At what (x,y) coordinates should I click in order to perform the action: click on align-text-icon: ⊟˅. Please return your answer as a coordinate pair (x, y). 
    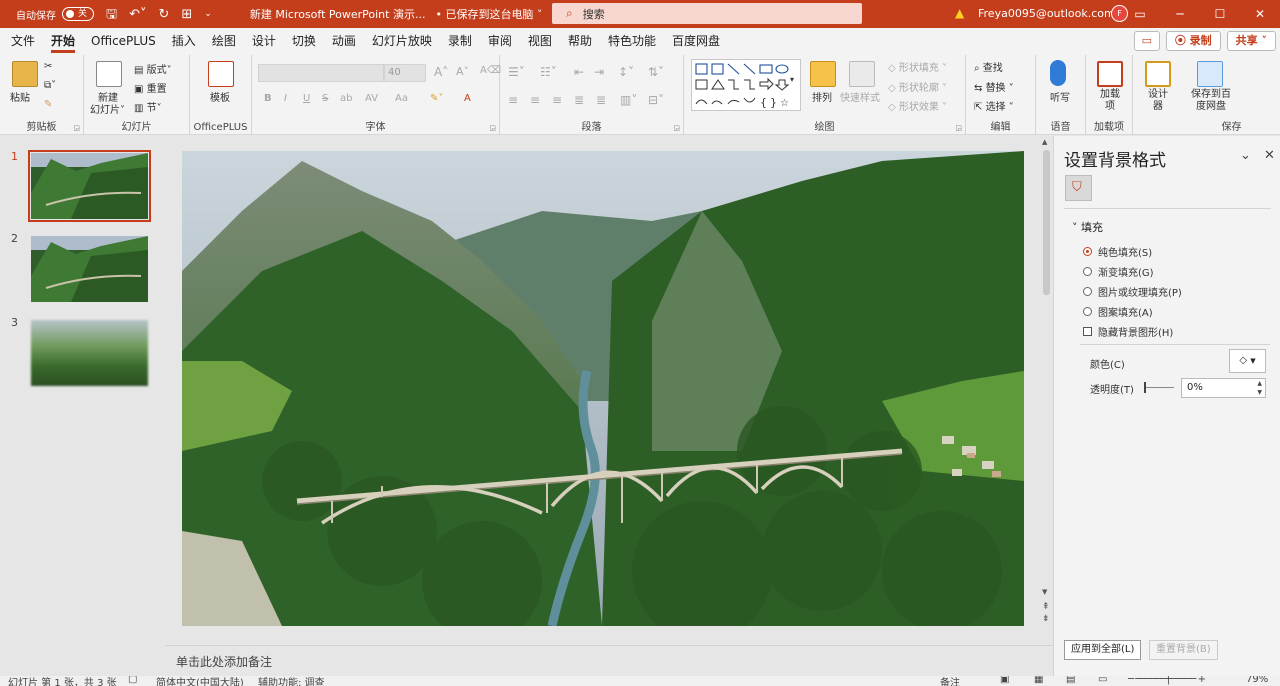
    Looking at the image, I should click on (656, 100).